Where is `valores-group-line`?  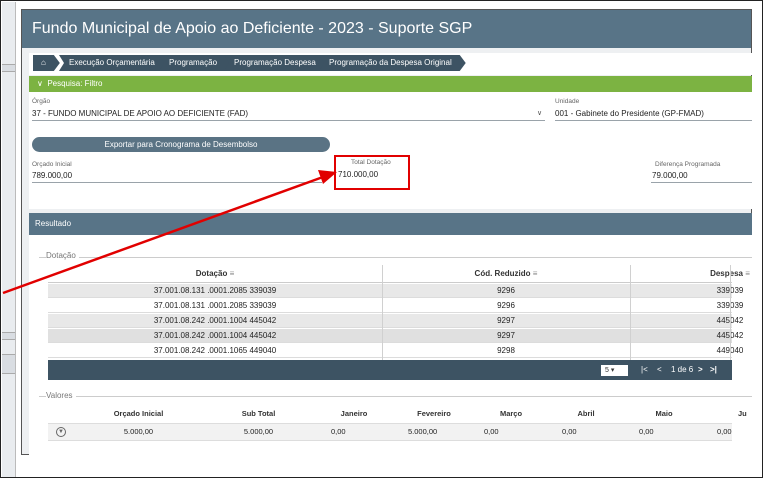 valores-group-line is located at coordinates (395, 396).